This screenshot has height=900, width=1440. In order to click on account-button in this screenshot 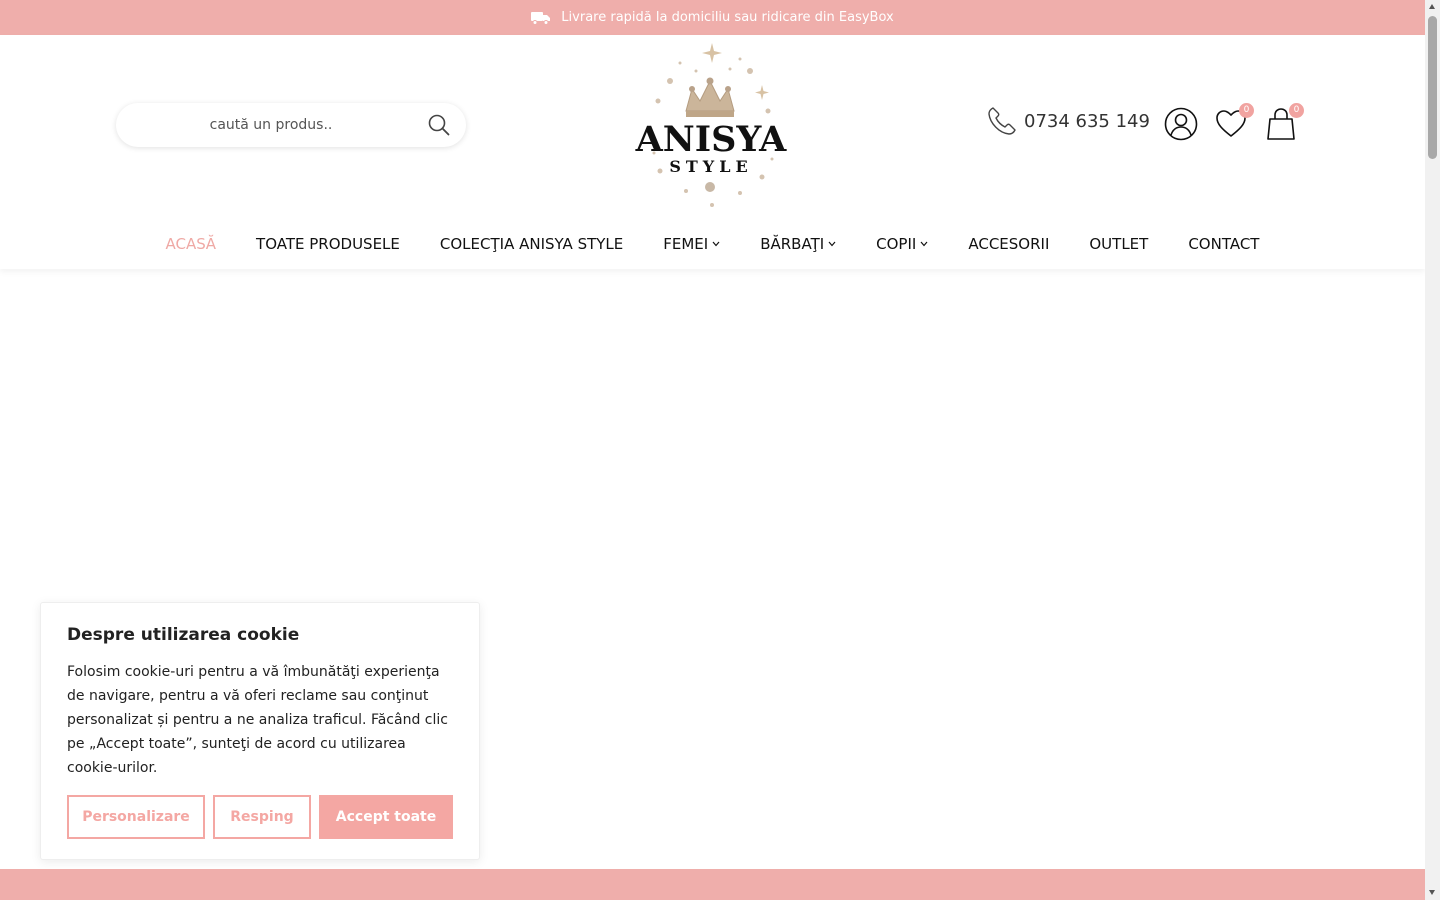, I will do `click(1181, 124)`.